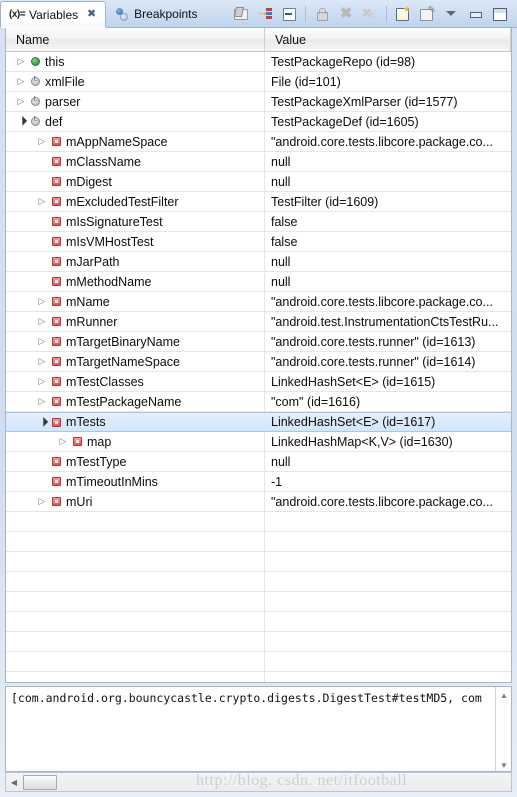 The image size is (517, 797). Describe the element at coordinates (35, 61) in the screenshot. I see `this-variable-icon` at that location.